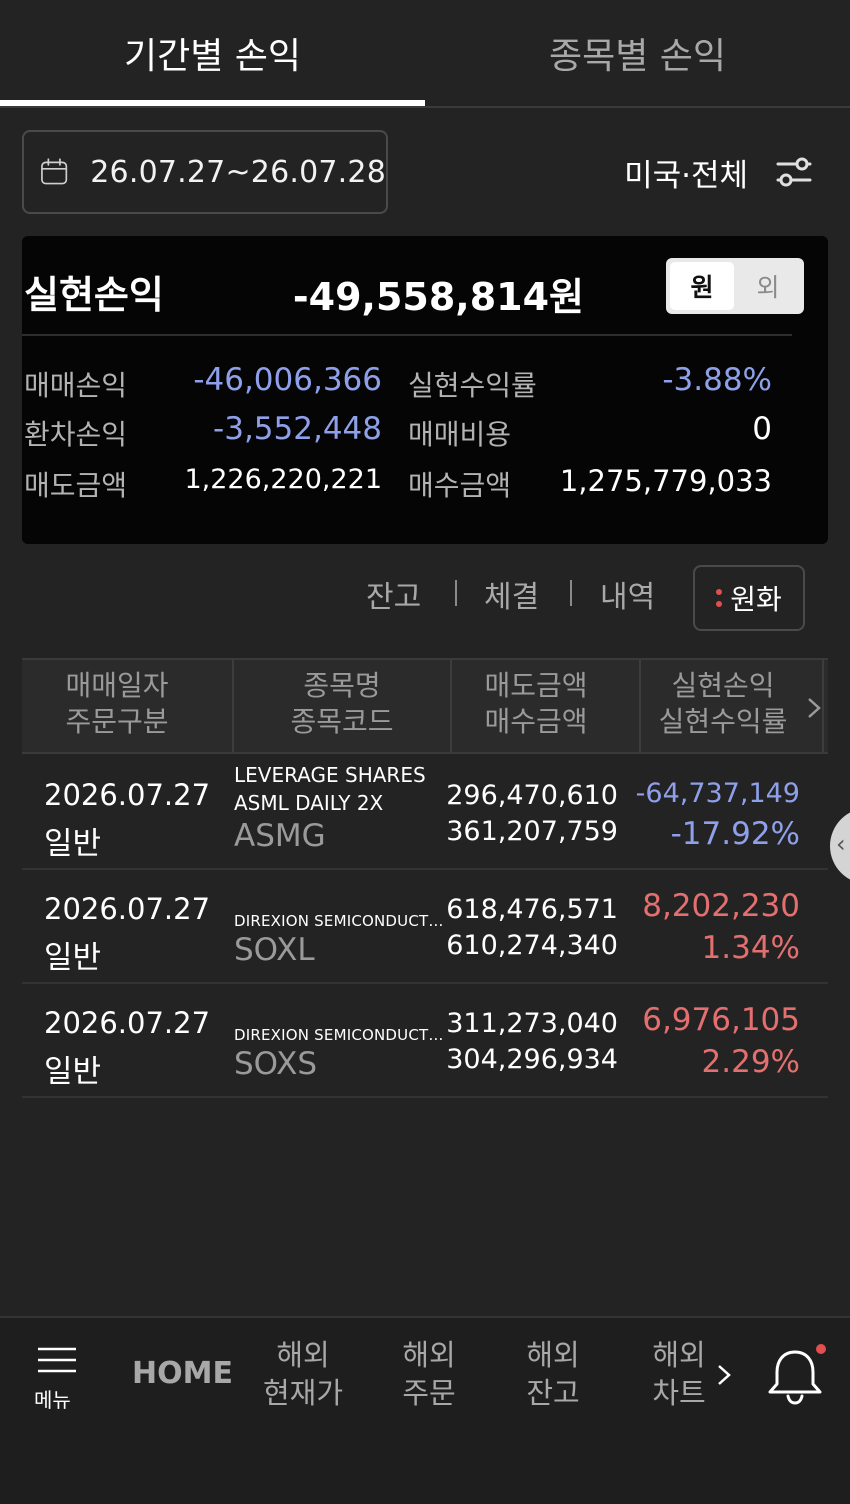 The height and width of the screenshot is (1504, 850). I want to click on realized-rate-label: 실현수익률, so click(472, 385).